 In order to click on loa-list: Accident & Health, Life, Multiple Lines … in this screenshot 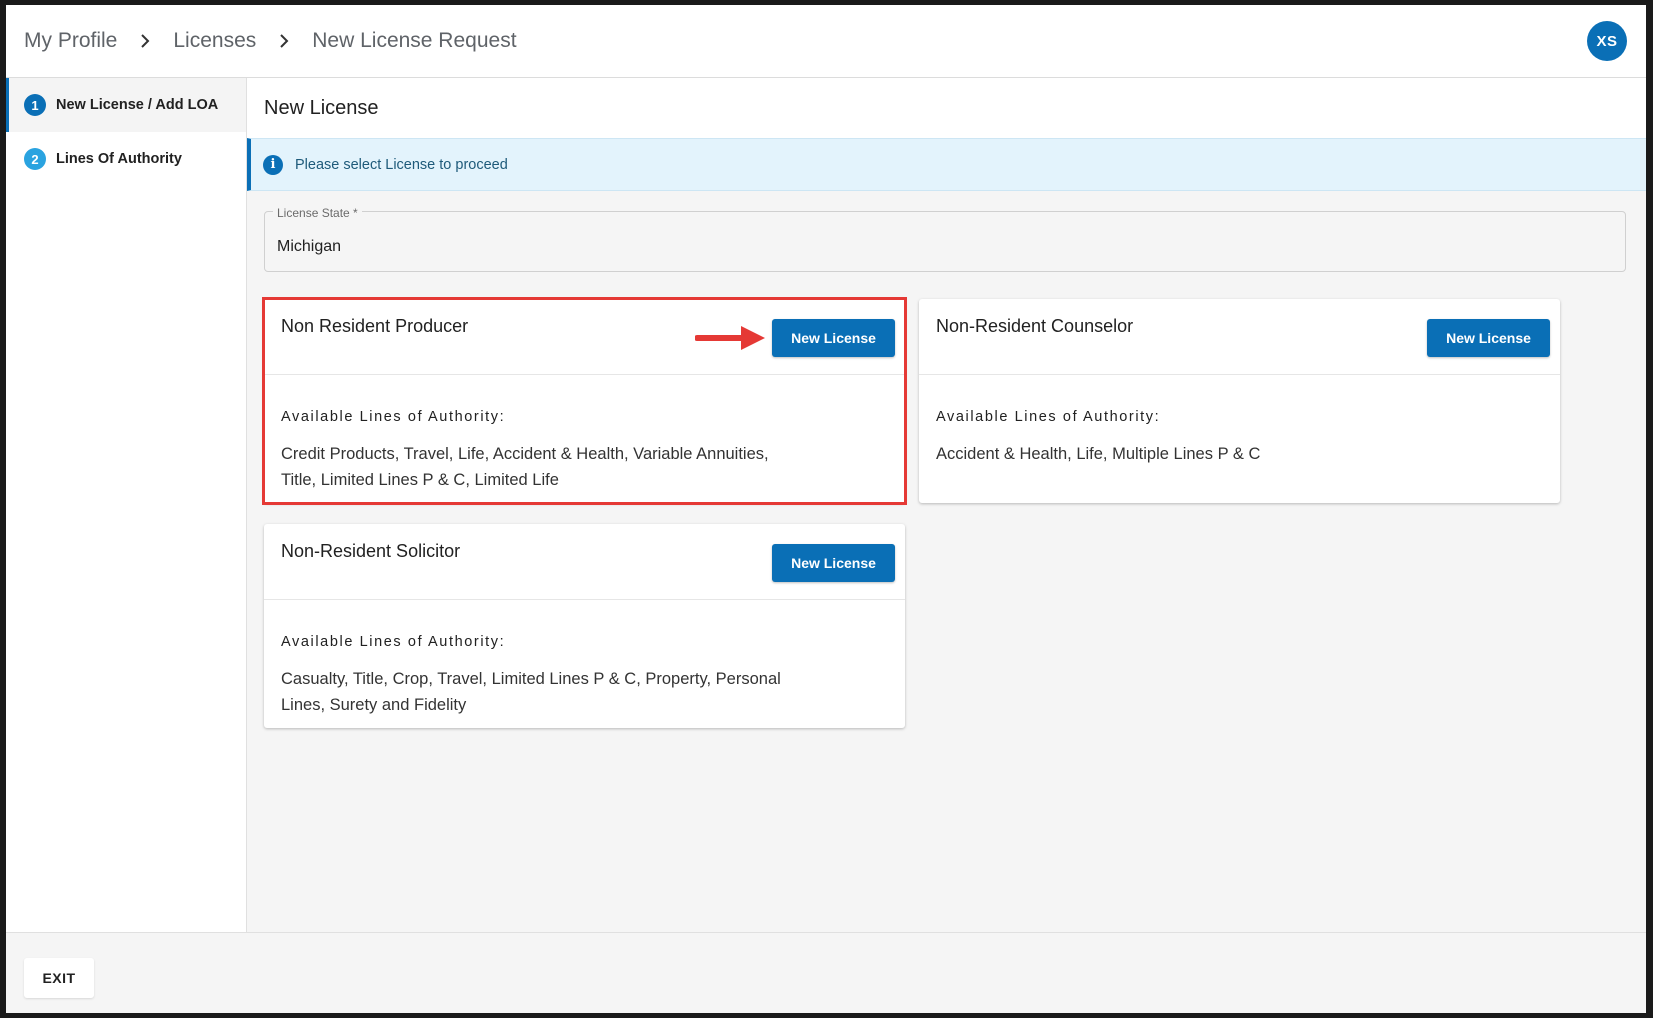, I will do `click(1098, 454)`.